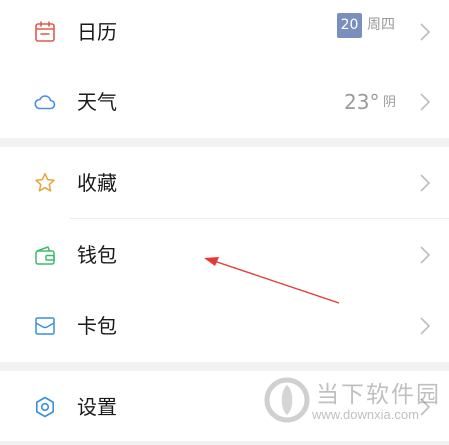 The height and width of the screenshot is (445, 449). I want to click on weekday-text: 周四, so click(381, 25).